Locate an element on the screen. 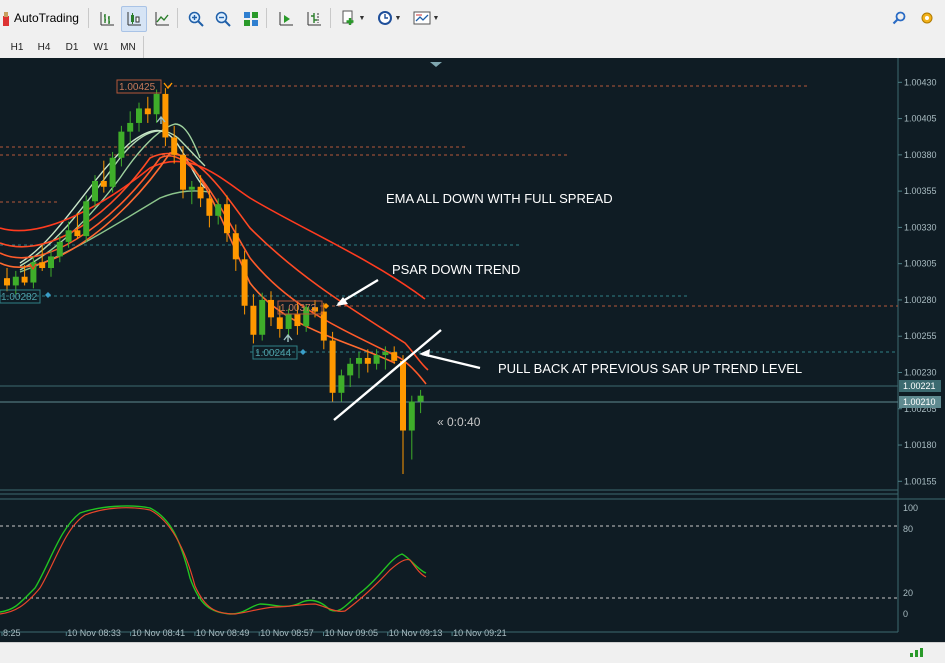  autotrading-icon is located at coordinates (6, 19).